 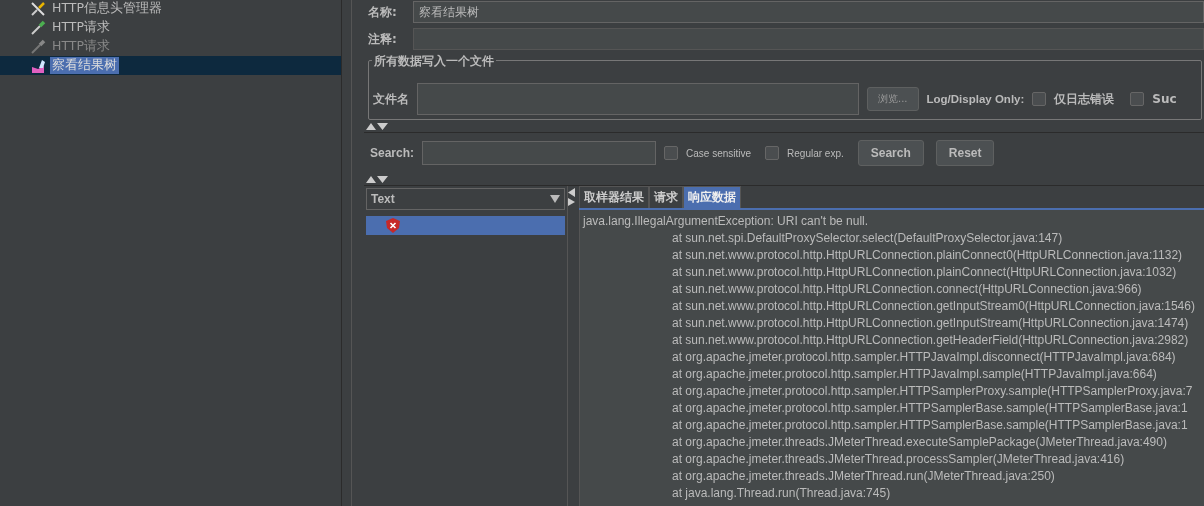 I want to click on response-line: at sun.net.www.protocol.http.HttpURLConnection.plainConnect(HttpURLConnection.java:1032), so click(x=924, y=272).